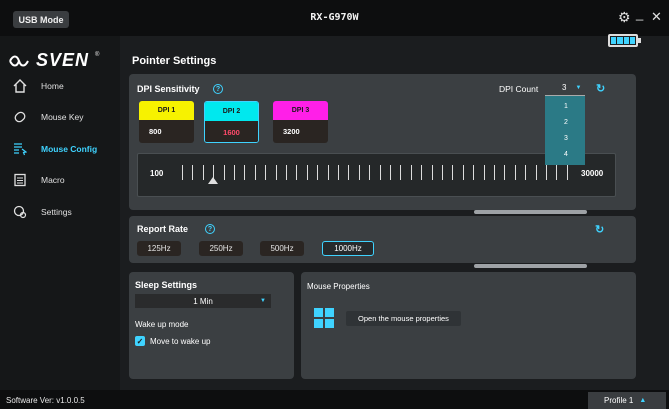  I want to click on device-model: RX-G970W, so click(334, 17).